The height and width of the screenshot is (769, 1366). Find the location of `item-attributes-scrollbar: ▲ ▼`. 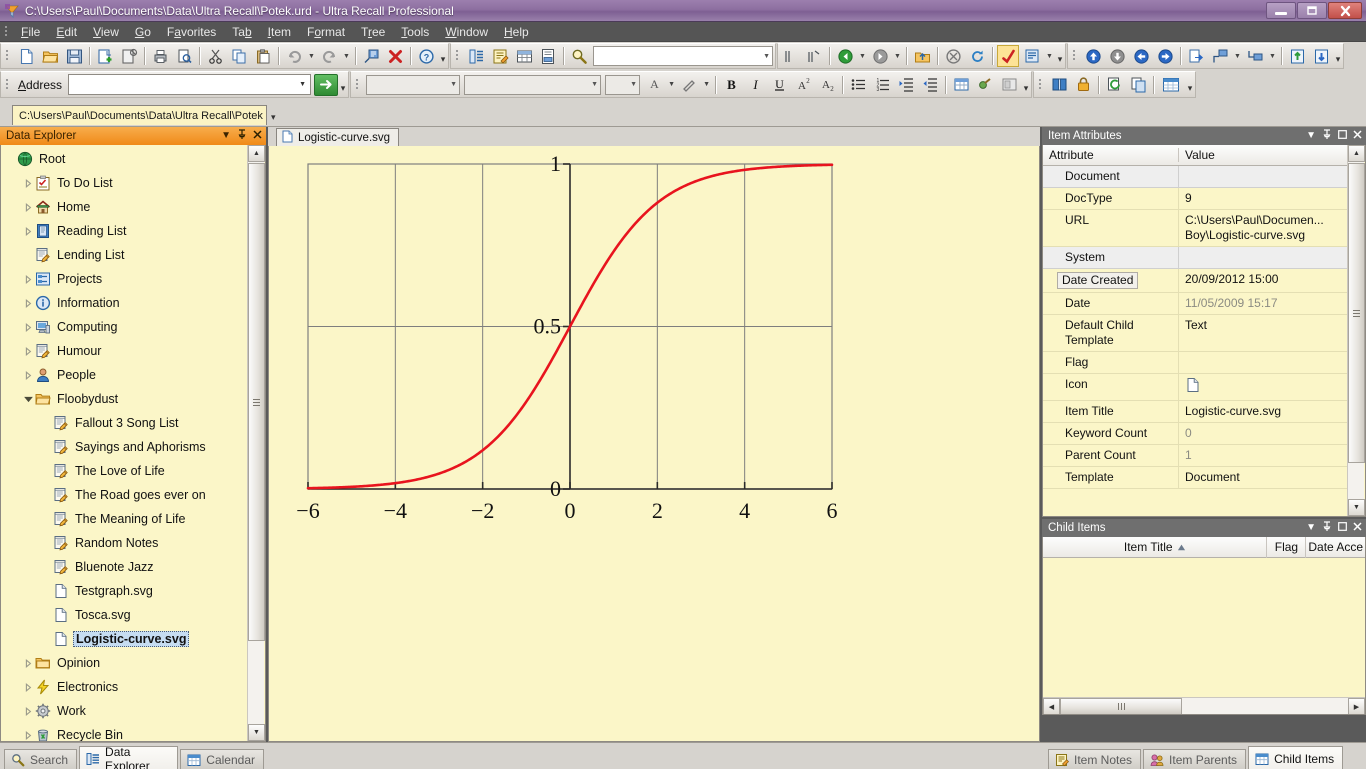

item-attributes-scrollbar: ▲ ▼ is located at coordinates (1356, 330).